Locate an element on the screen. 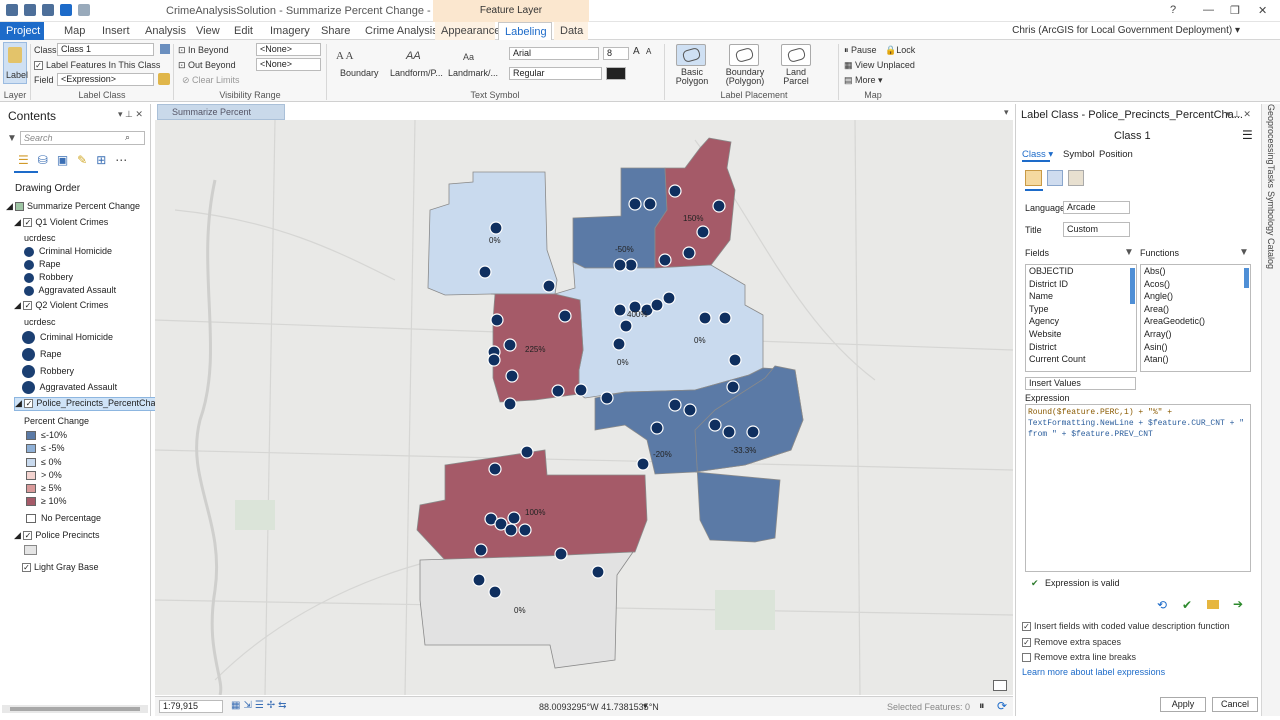  remove-line-breaks-checkbox: Remove extra line breaks is located at coordinates (1079, 657).